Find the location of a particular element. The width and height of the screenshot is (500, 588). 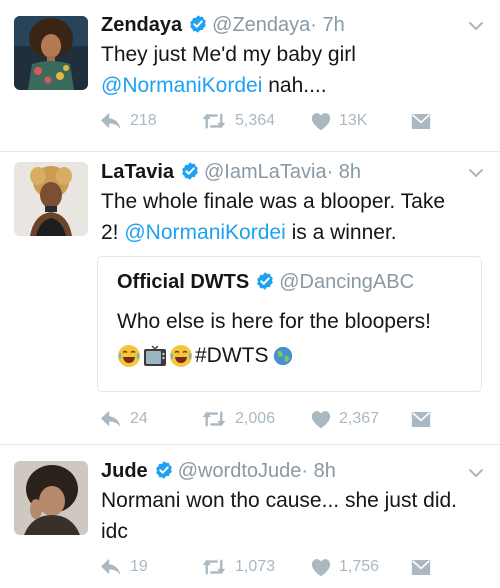

tweet-header: Jude @wordtoJude· 8h is located at coordinates (280, 471).